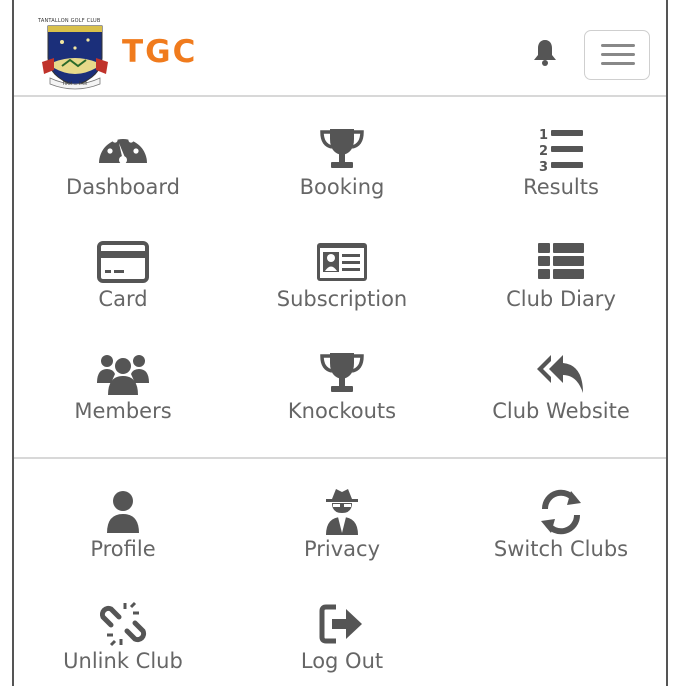 The image size is (678, 686). I want to click on menu-item-log-out: Log Out, so click(342, 629).